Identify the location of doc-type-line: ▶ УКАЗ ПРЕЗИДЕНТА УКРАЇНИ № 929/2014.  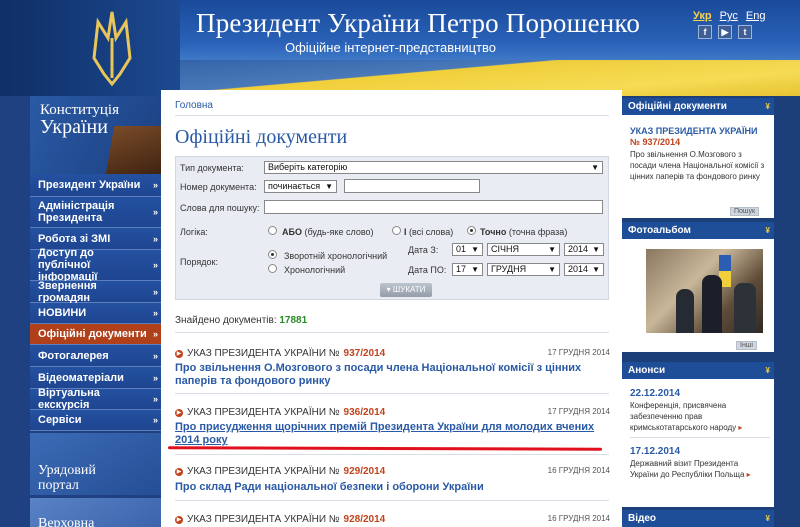
(280, 471).